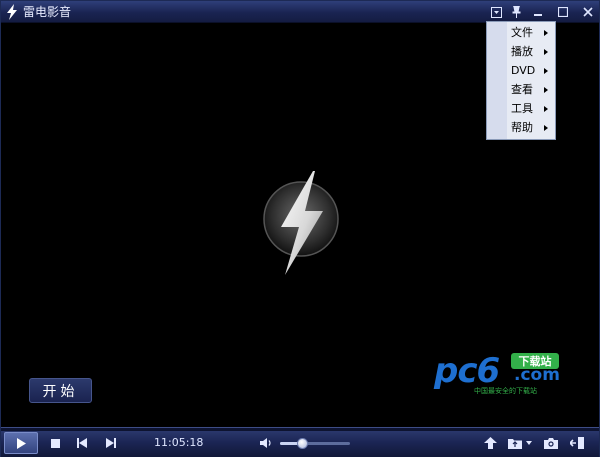 The width and height of the screenshot is (600, 457). Describe the element at coordinates (515, 443) in the screenshot. I see `open-folder-icon` at that location.